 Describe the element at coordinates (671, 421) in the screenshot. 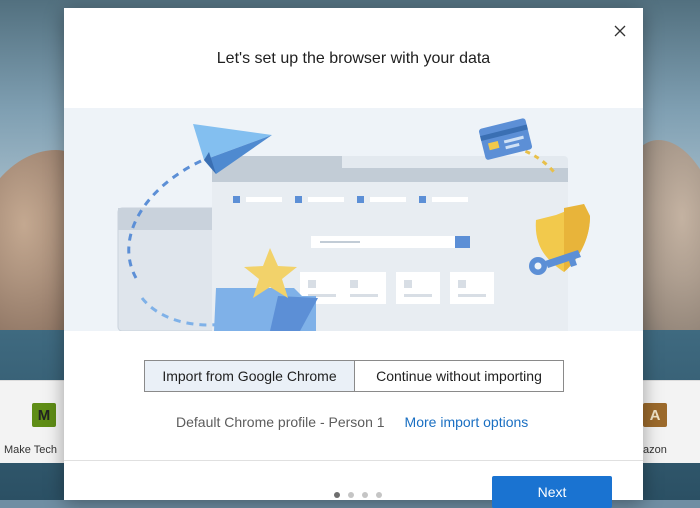

I see `quick-link-tile-right: A azon` at that location.